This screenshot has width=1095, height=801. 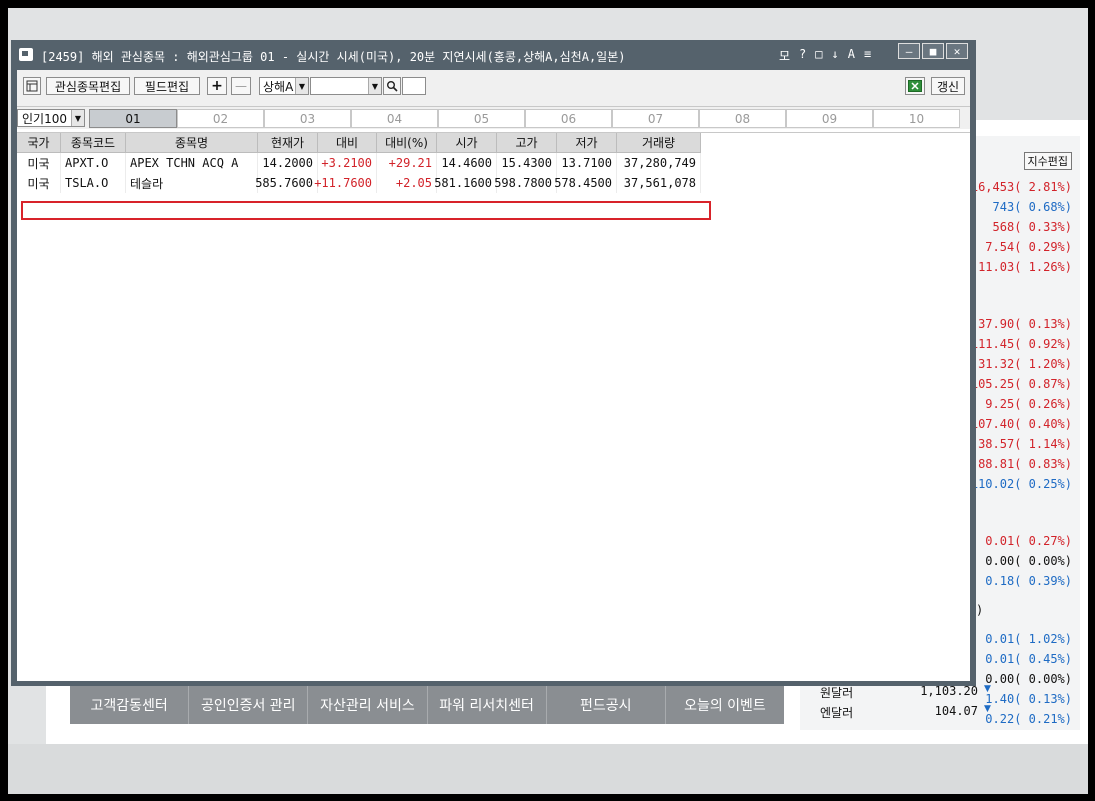 I want to click on window-app-icon, so click(x=26, y=54).